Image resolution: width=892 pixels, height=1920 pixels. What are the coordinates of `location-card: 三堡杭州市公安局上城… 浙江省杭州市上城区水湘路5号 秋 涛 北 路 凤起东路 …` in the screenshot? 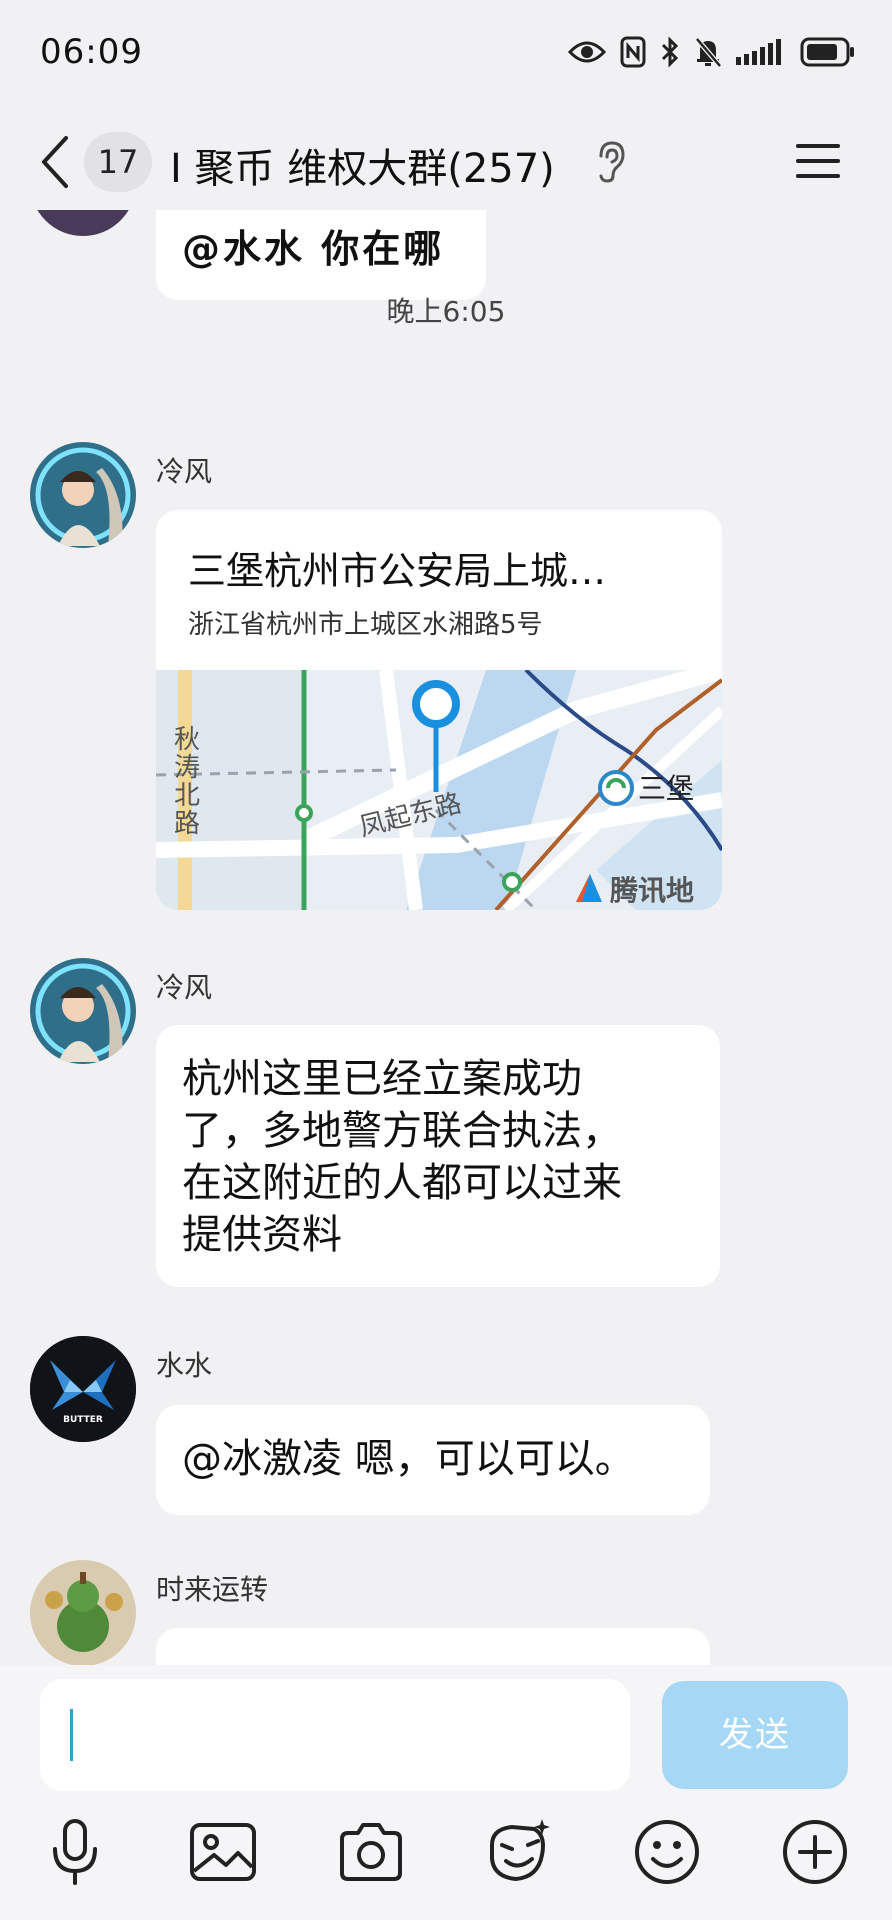 It's located at (439, 710).